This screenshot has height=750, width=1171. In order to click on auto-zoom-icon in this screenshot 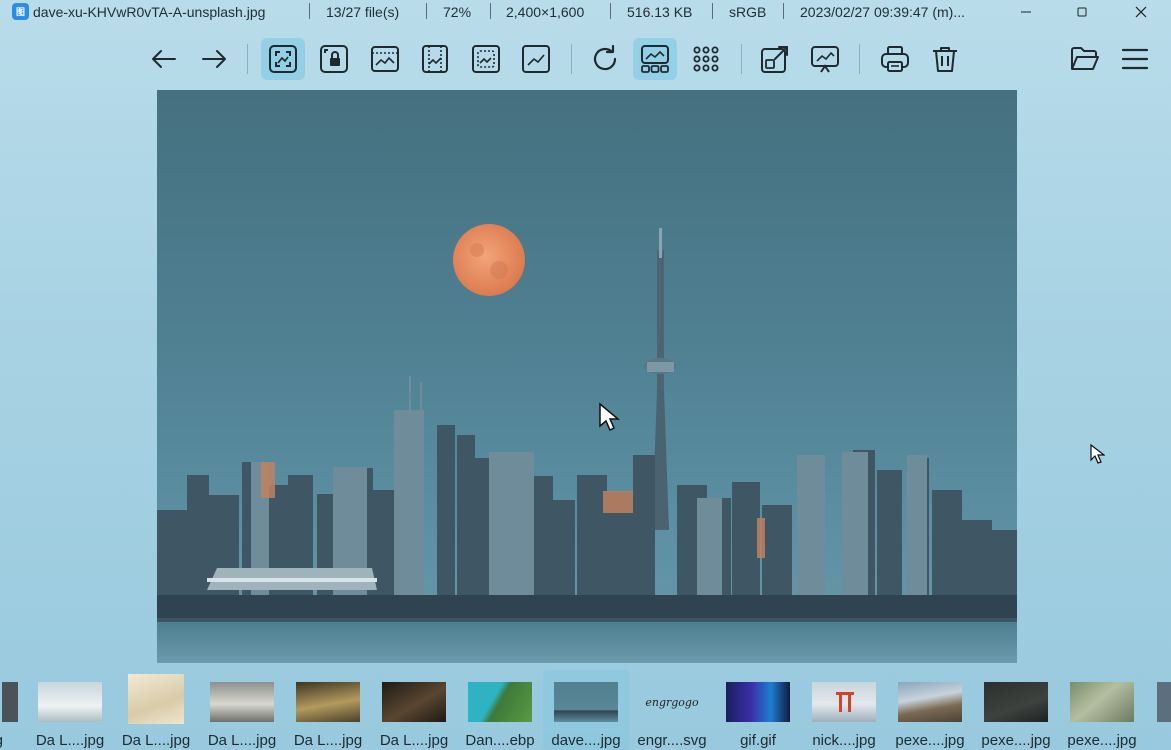, I will do `click(283, 59)`.